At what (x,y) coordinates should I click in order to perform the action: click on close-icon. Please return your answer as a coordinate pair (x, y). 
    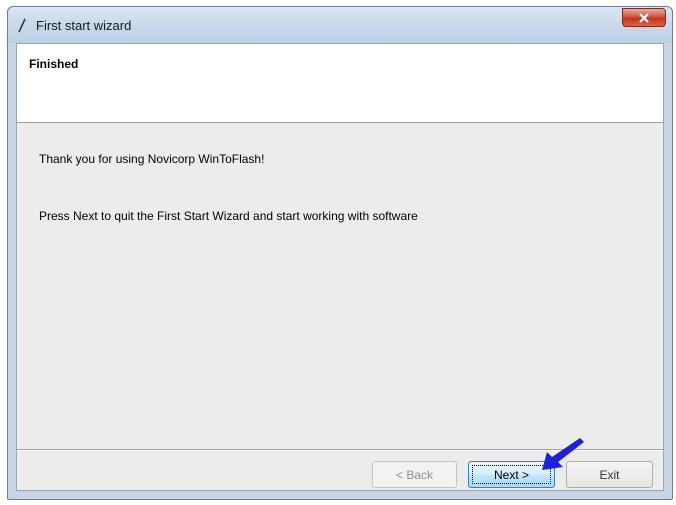
    Looking at the image, I should click on (644, 17).